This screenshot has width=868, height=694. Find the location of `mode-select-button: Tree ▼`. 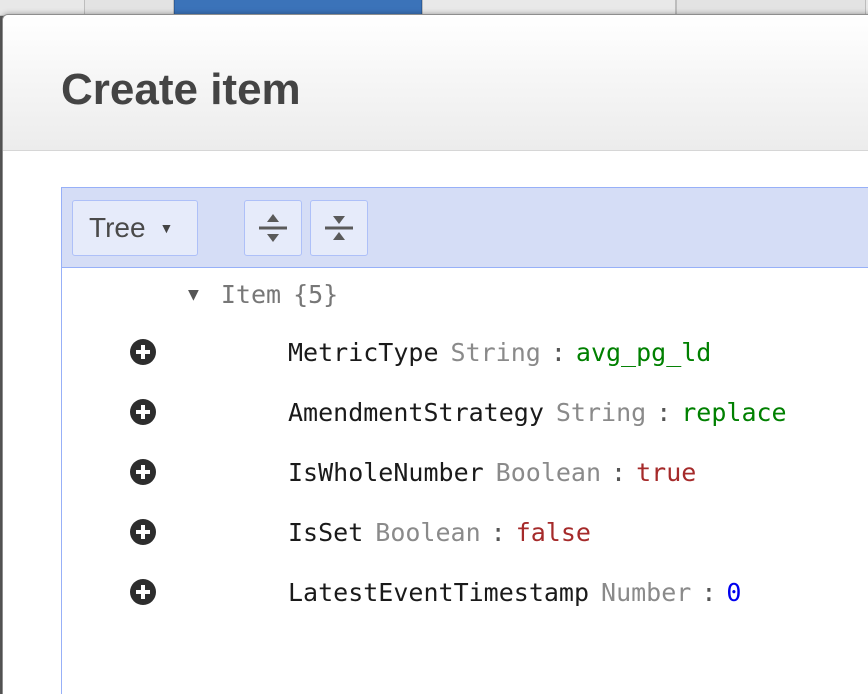

mode-select-button: Tree ▼ is located at coordinates (135, 228).